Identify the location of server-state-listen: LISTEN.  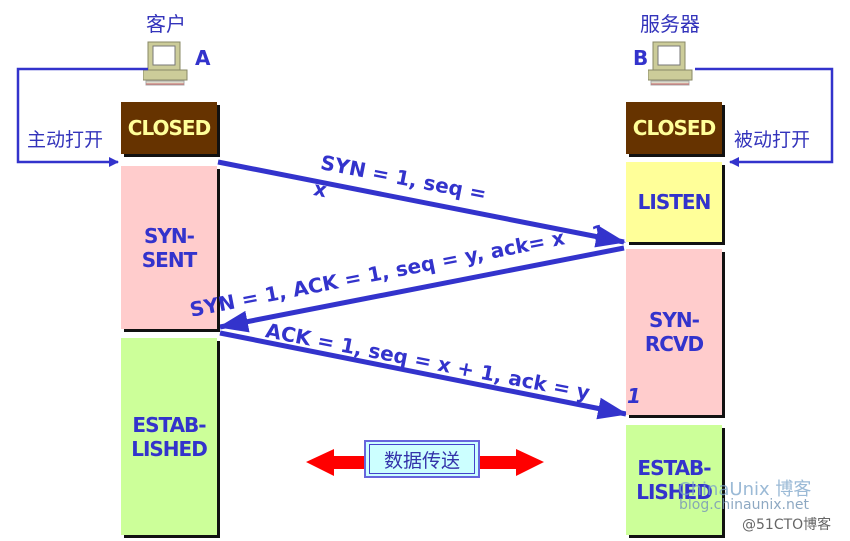
(674, 202).